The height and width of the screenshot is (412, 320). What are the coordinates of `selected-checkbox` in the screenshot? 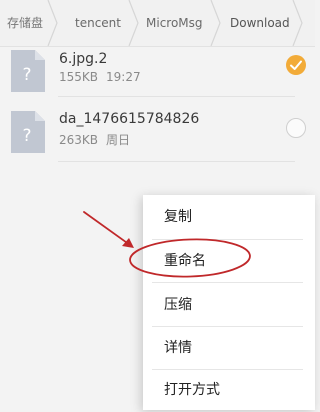 It's located at (296, 65).